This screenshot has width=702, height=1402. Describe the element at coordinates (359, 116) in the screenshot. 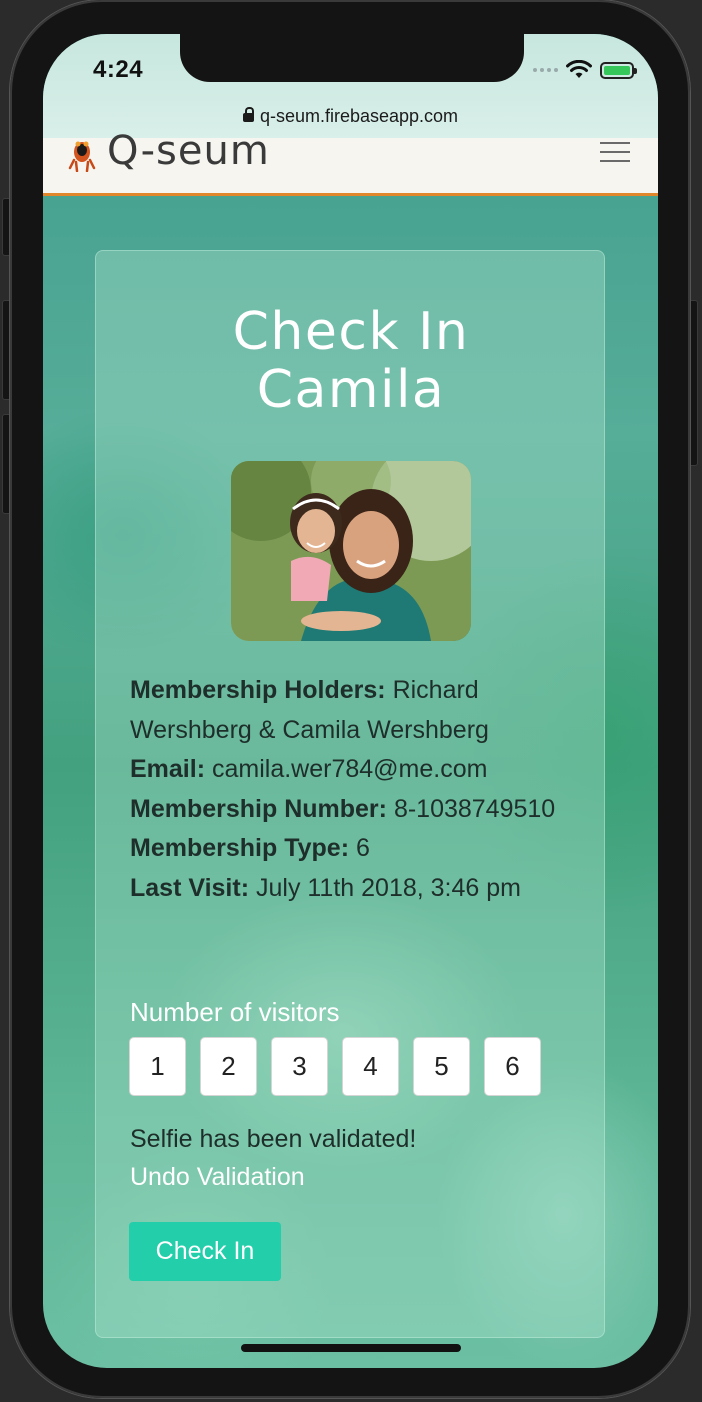

I see `url-text: q-seum.firebaseapp.com` at that location.